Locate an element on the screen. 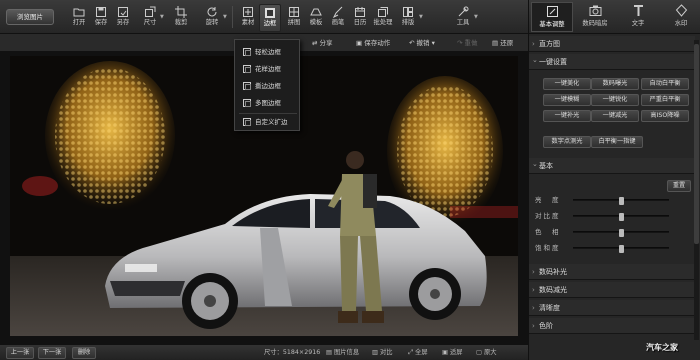 The width and height of the screenshot is (700, 360). brush-icon is located at coordinates (338, 12).